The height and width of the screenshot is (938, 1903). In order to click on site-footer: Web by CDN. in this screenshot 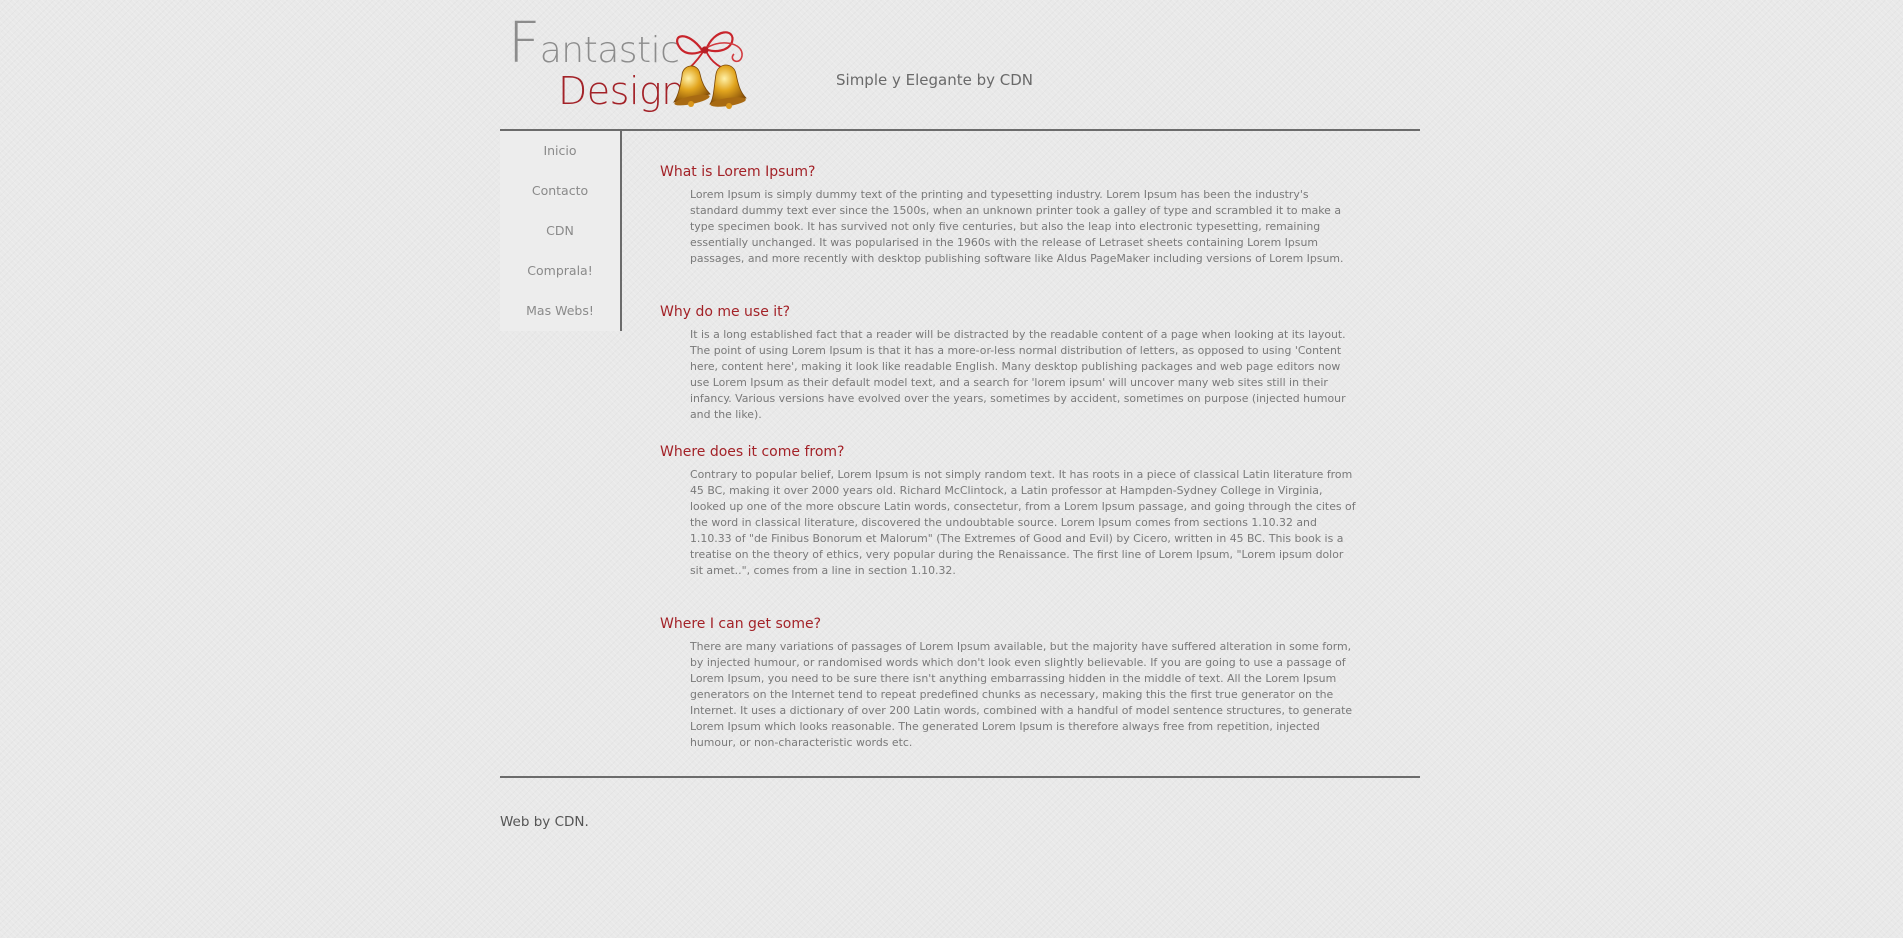, I will do `click(544, 822)`.